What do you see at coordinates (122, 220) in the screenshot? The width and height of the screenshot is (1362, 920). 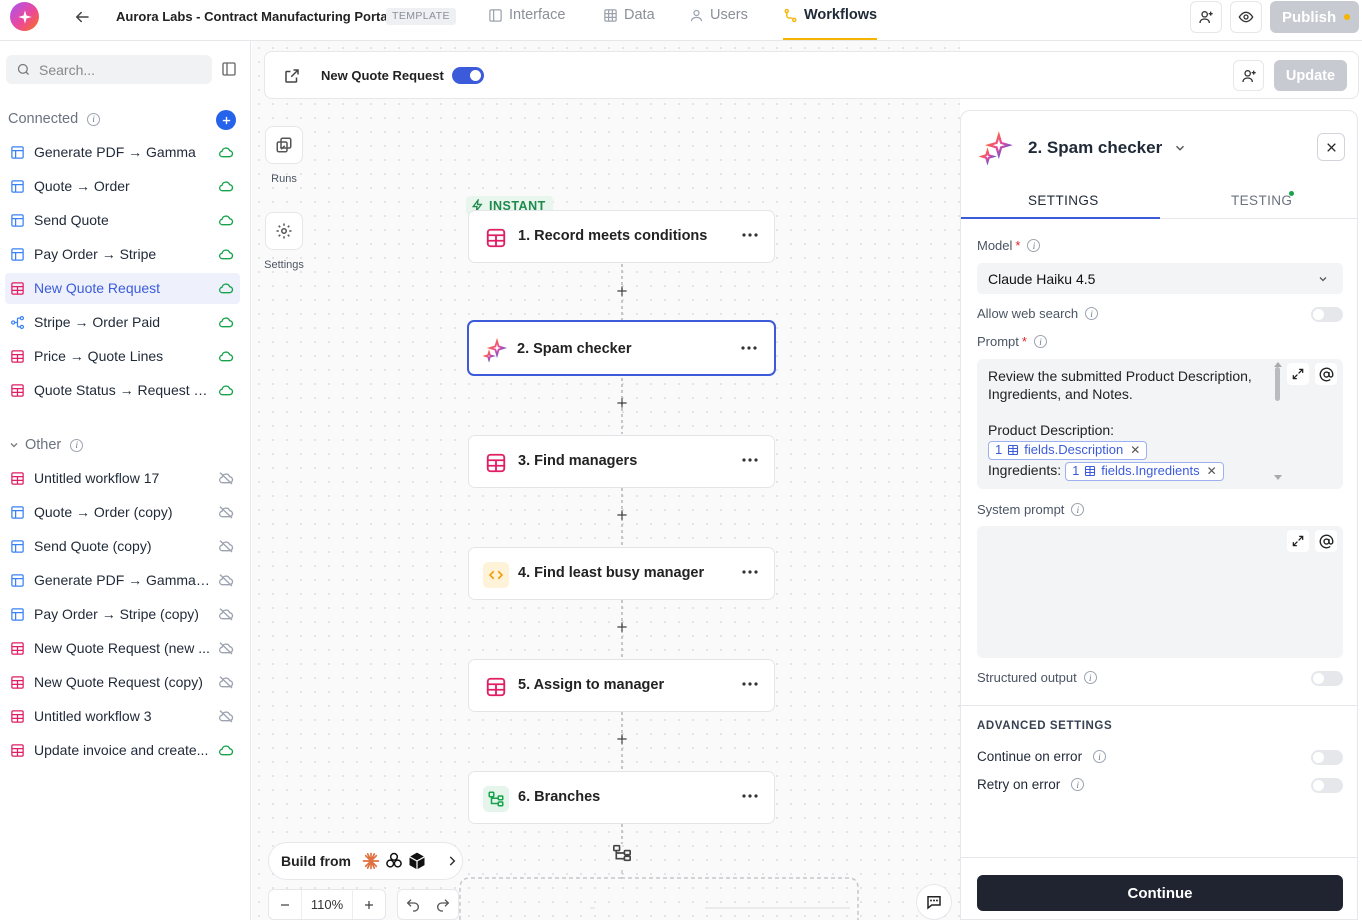 I see `sidebar-workflow-item: Send Quote` at bounding box center [122, 220].